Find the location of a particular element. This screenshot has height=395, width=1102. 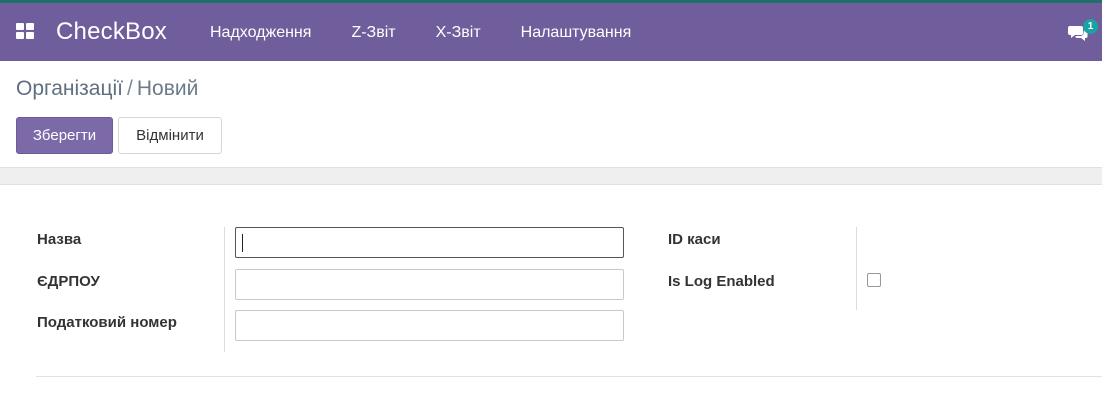

breadcrumb: Організації / Новий is located at coordinates (107, 89).